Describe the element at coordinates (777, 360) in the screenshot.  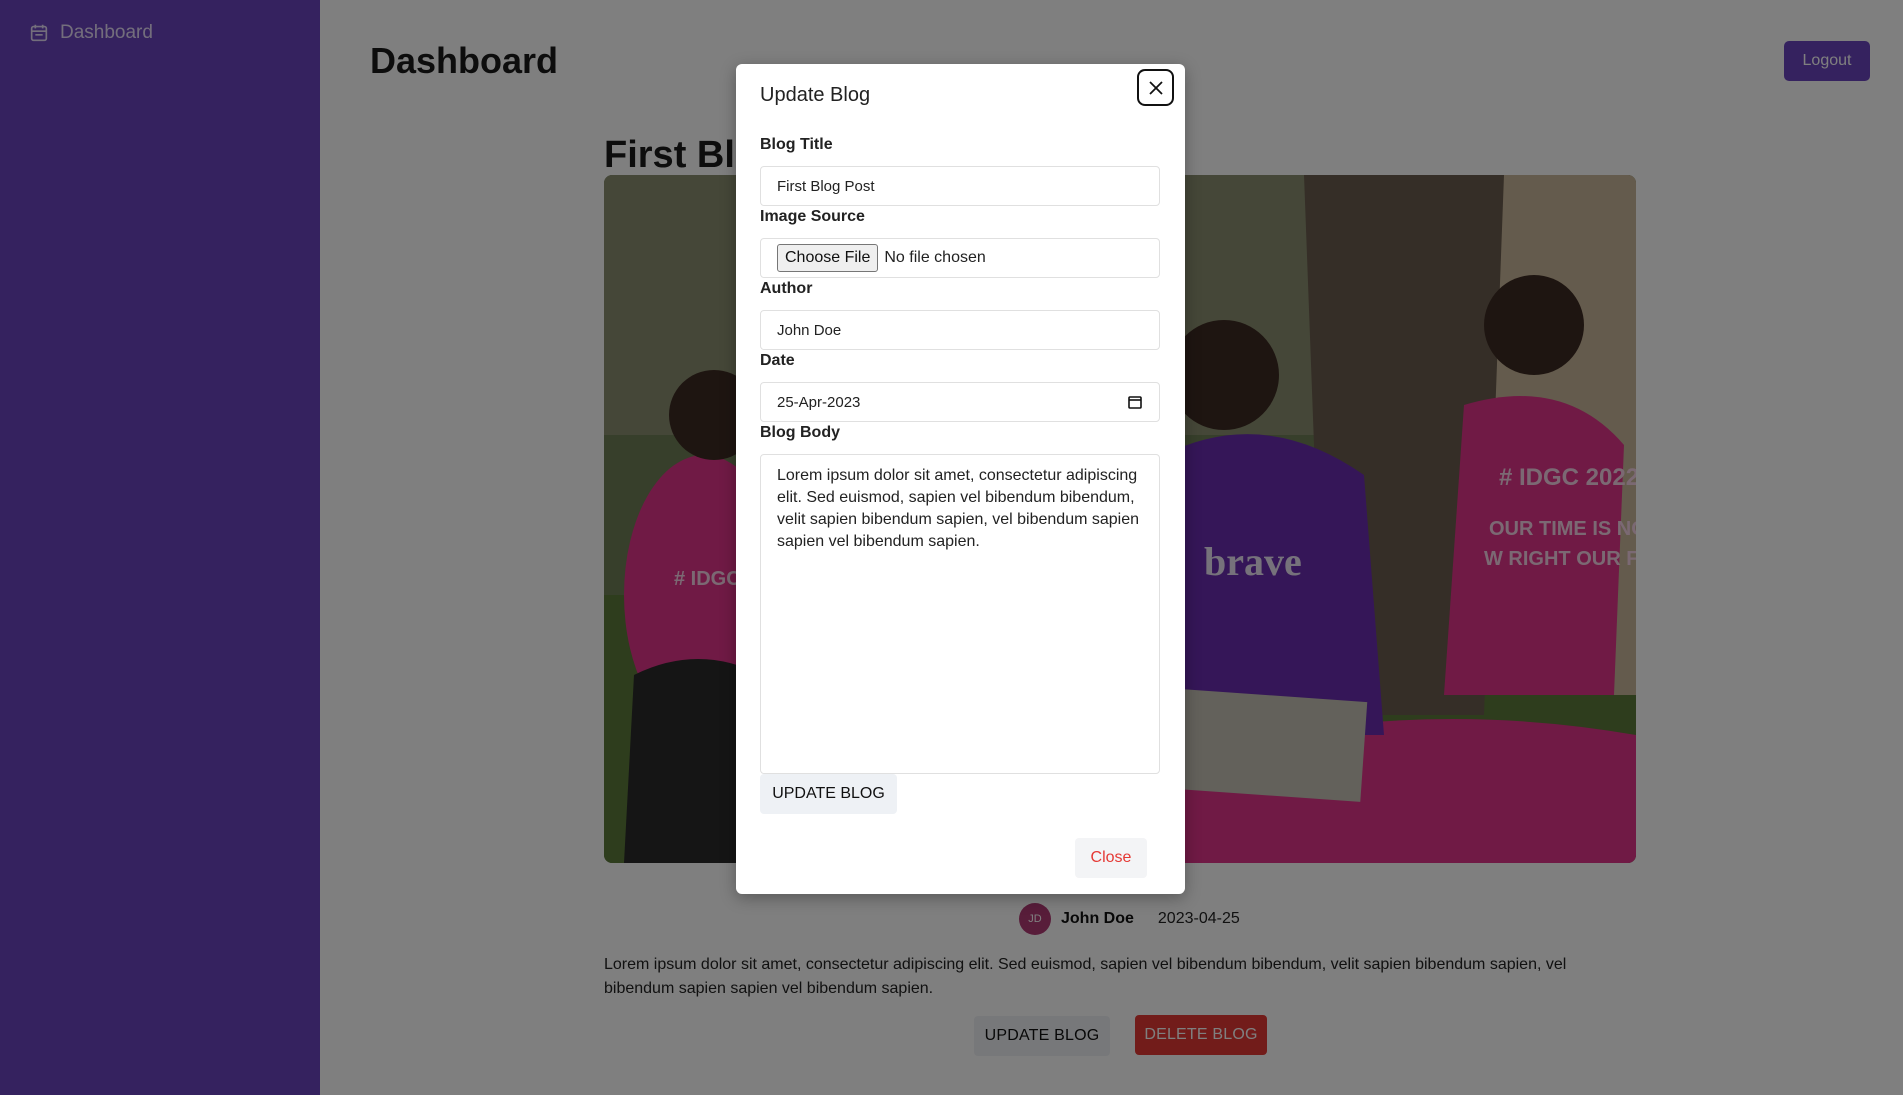
I see `date-label: Date` at that location.